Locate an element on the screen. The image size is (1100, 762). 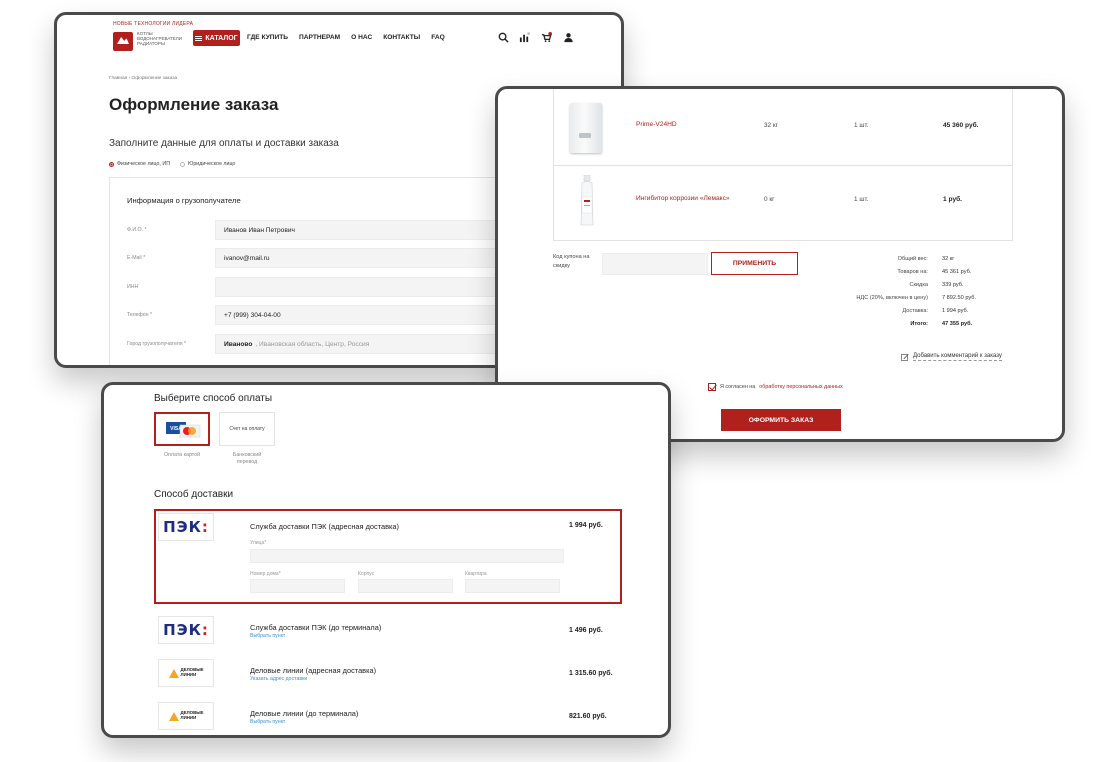
catalog-label: КАТАЛОГ is located at coordinates (221, 38).